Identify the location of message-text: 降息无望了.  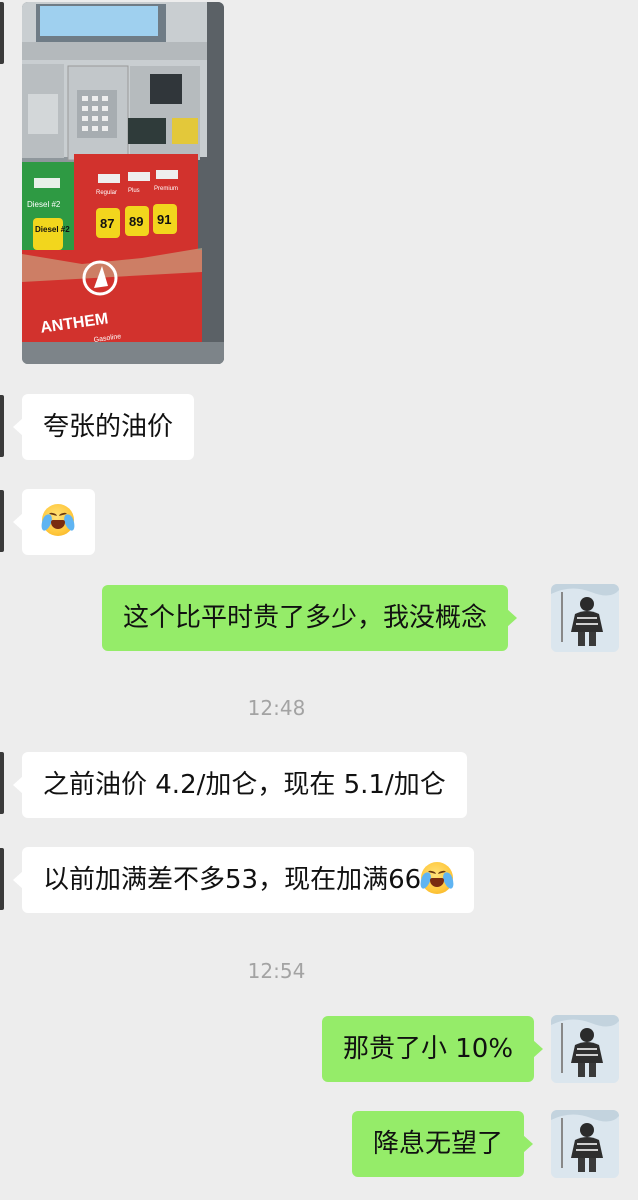
(438, 1144).